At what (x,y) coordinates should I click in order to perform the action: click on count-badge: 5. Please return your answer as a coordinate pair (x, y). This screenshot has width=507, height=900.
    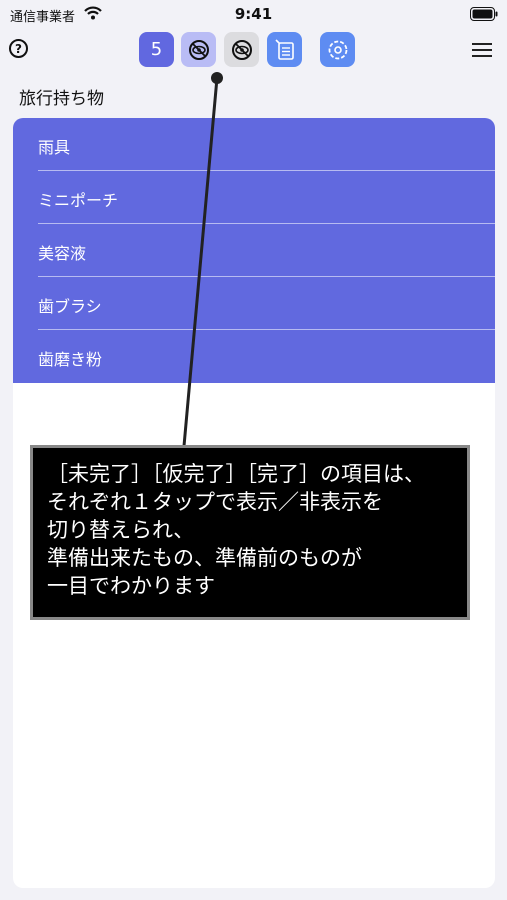
    Looking at the image, I should click on (156, 49).